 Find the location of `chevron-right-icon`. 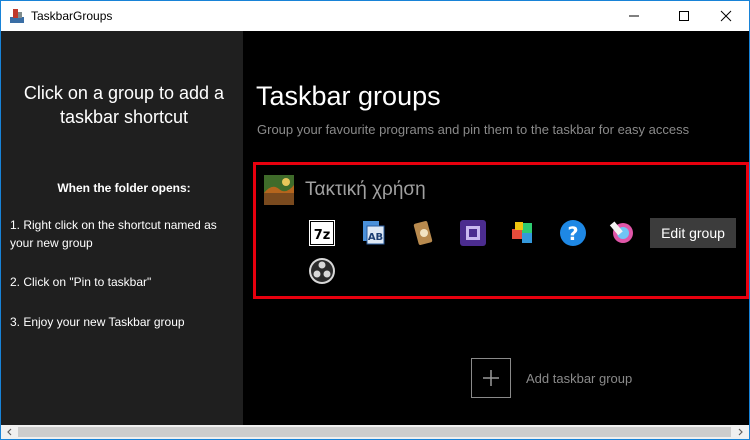

chevron-right-icon is located at coordinates (740, 432).